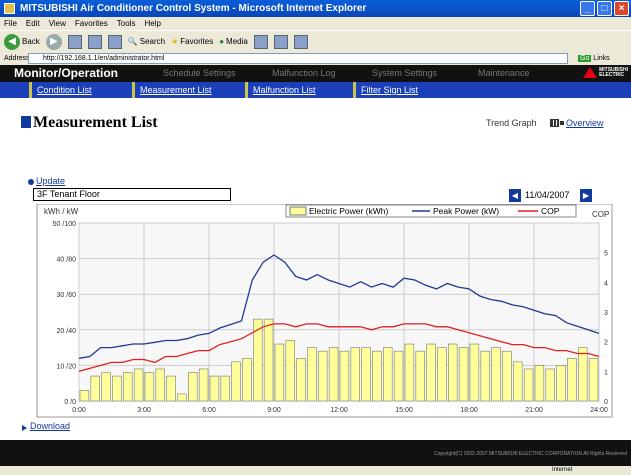  I want to click on next-date-button: ▶, so click(586, 195).